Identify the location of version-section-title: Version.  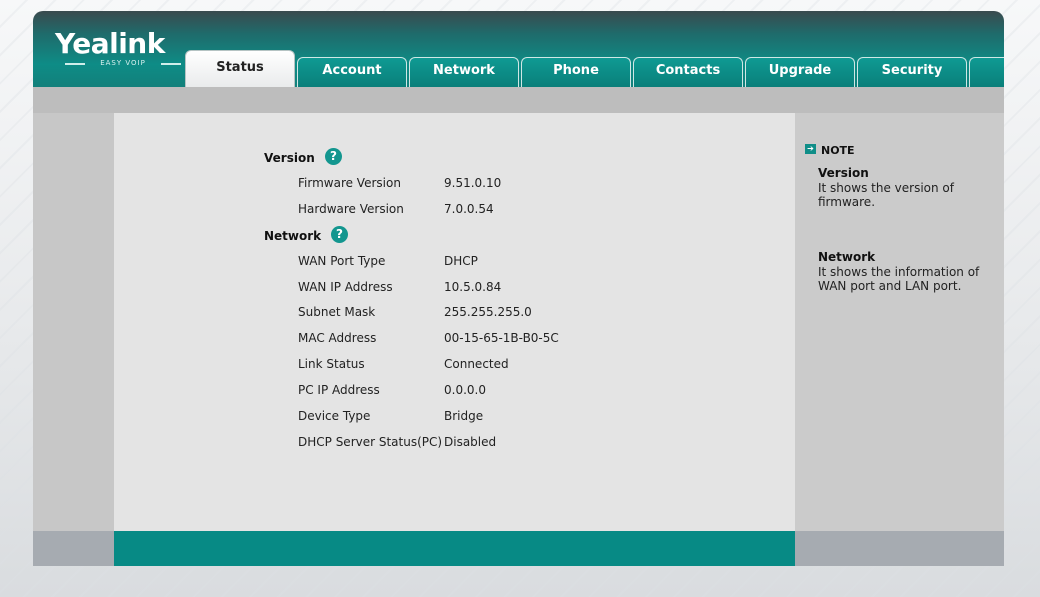
(289, 158).